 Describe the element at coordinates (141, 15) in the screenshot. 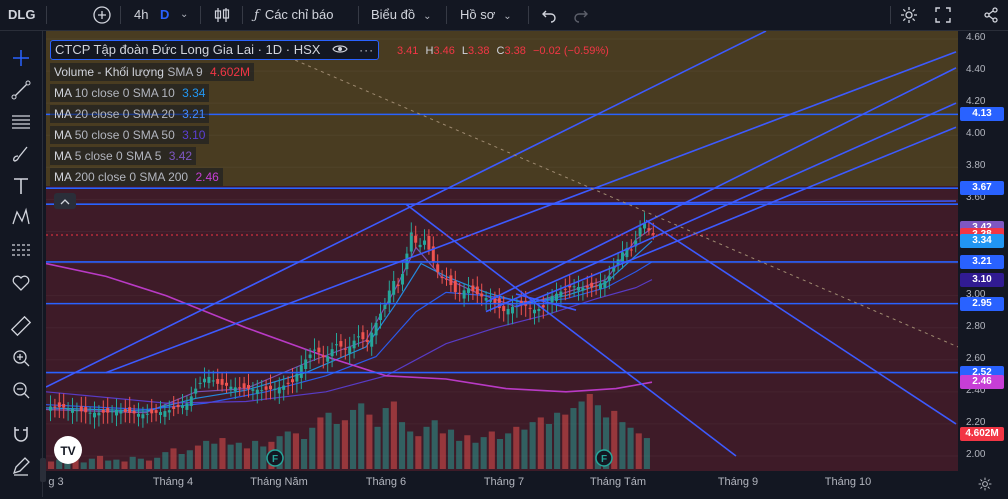

I see `interval-button: 4h` at that location.